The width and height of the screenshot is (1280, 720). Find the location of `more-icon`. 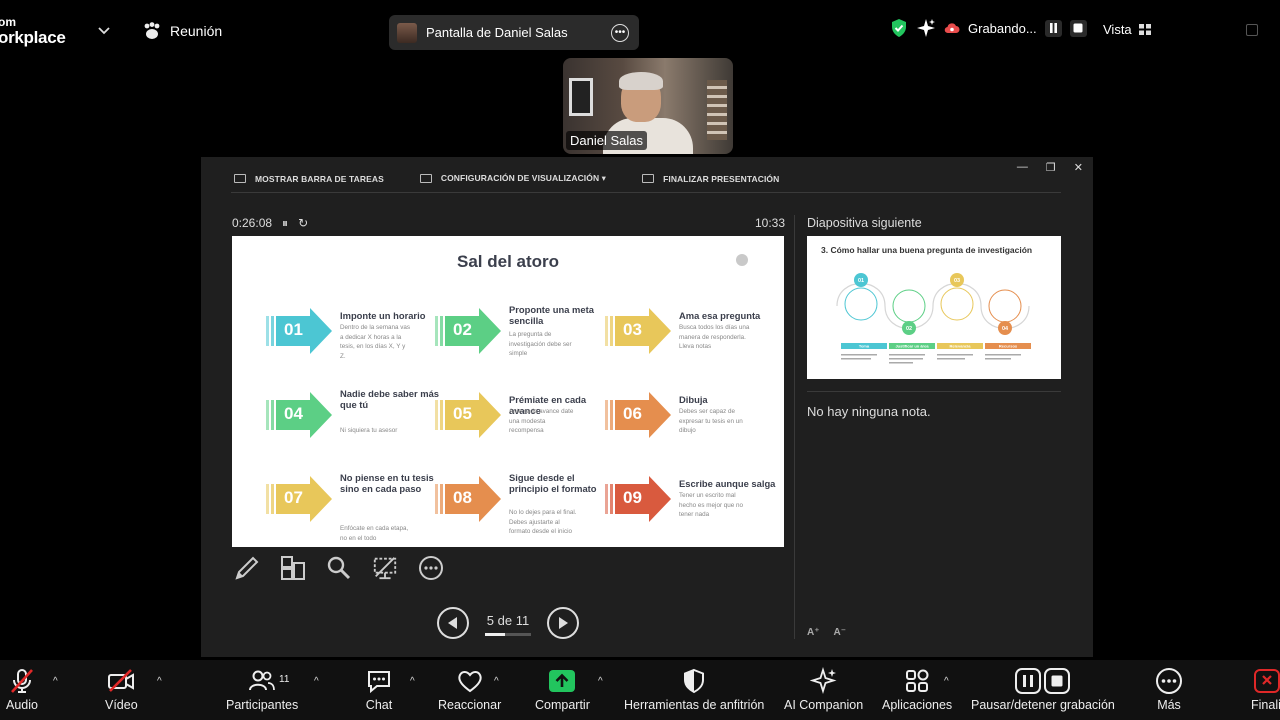

more-icon is located at coordinates (431, 568).